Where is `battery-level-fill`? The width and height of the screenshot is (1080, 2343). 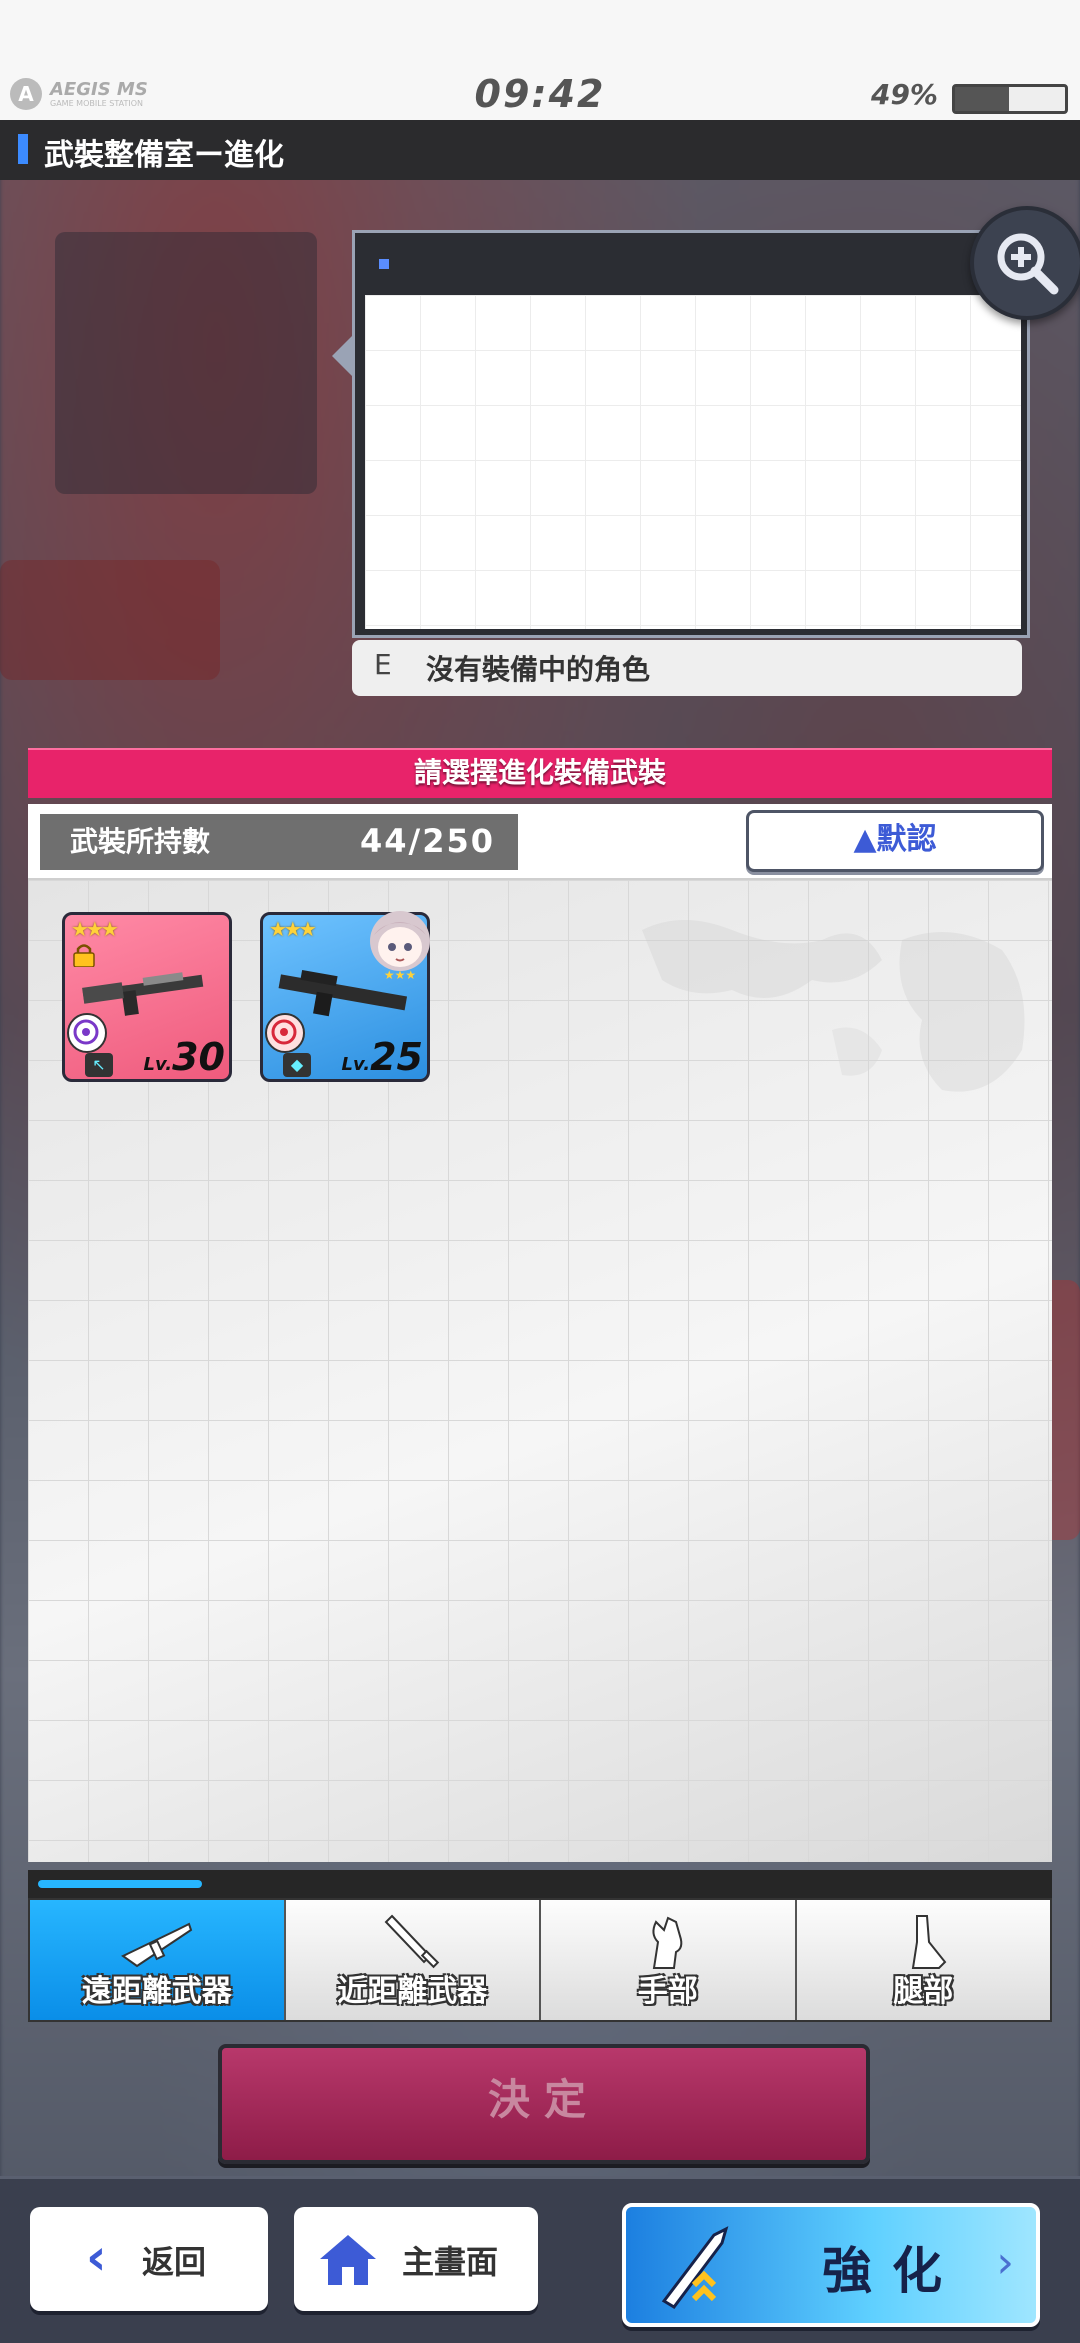 battery-level-fill is located at coordinates (982, 99).